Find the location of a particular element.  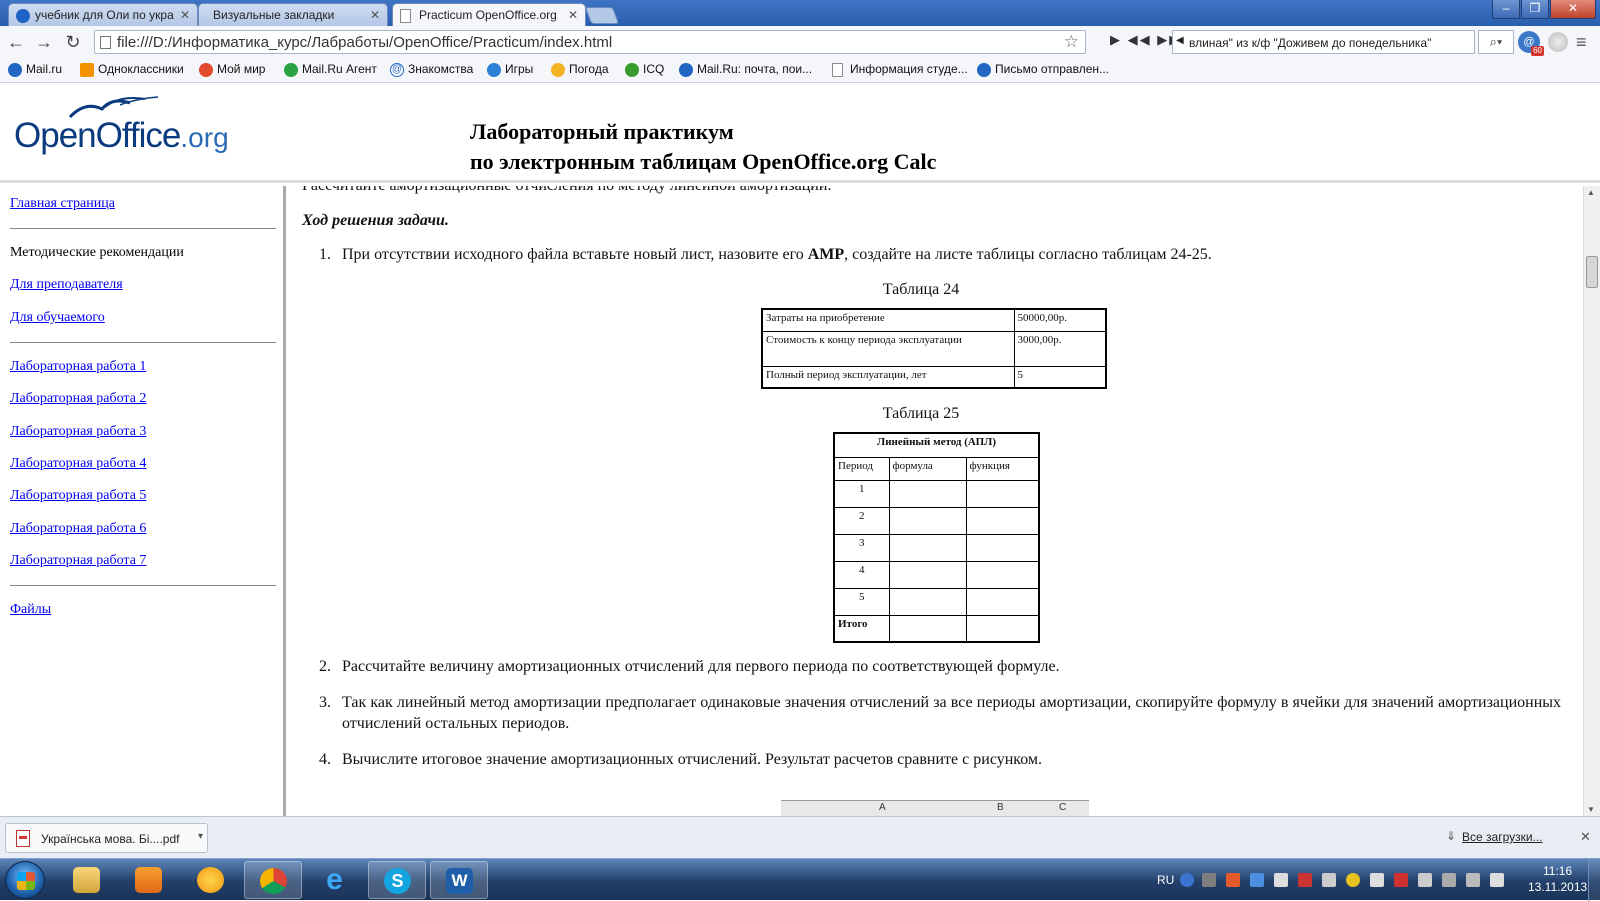

bookmark-item: Mail.ru is located at coordinates (35, 69).